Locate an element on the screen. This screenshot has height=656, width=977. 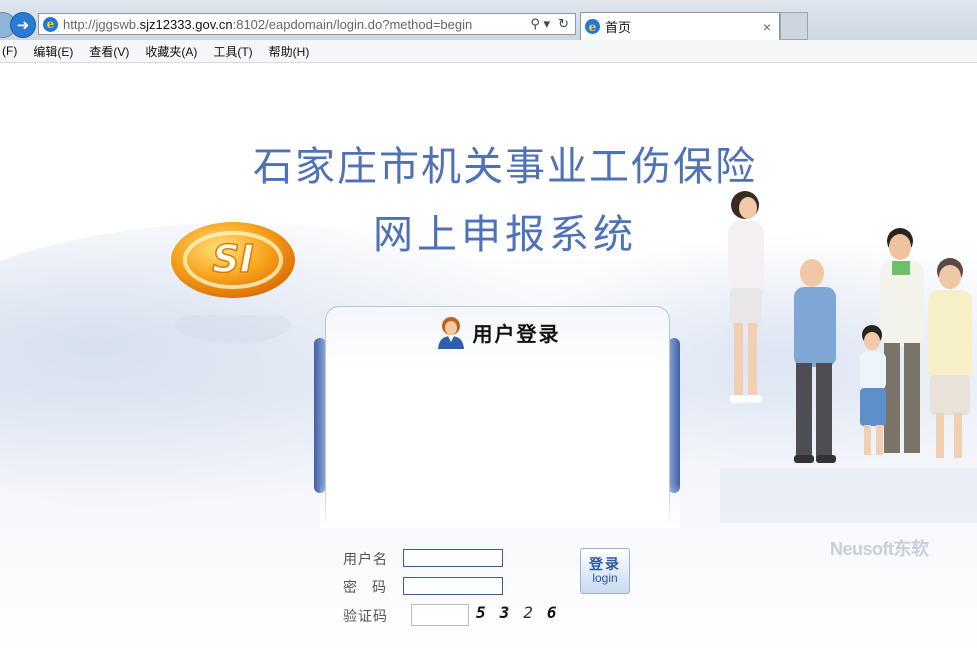
captcha-image: 5 3 2 6 is located at coordinates (516, 612).